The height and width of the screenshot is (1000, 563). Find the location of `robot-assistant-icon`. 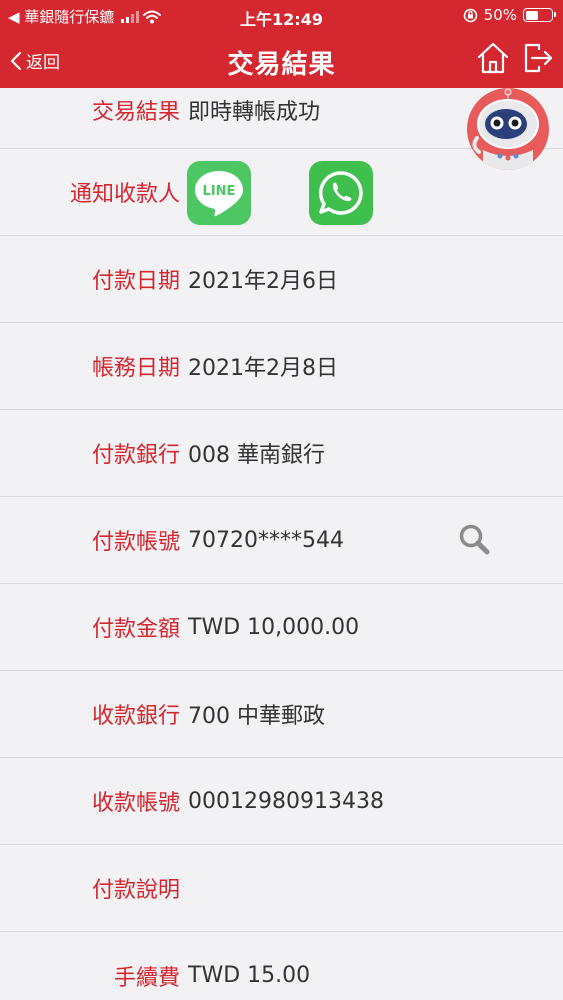

robot-assistant-icon is located at coordinates (505, 129).